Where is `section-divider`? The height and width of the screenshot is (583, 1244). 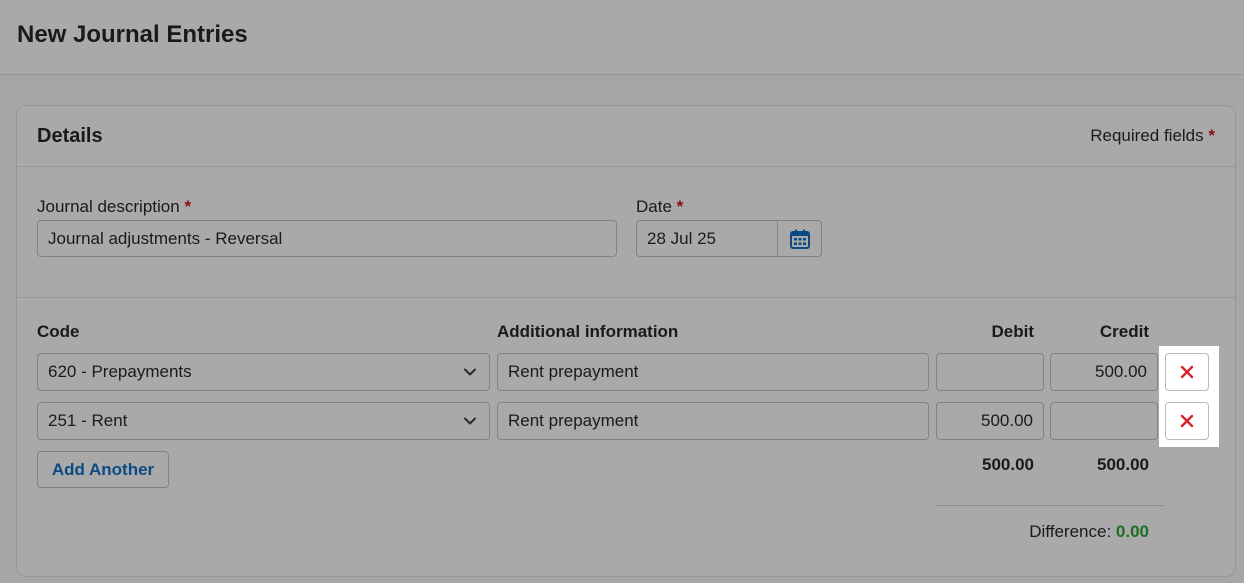 section-divider is located at coordinates (626, 297).